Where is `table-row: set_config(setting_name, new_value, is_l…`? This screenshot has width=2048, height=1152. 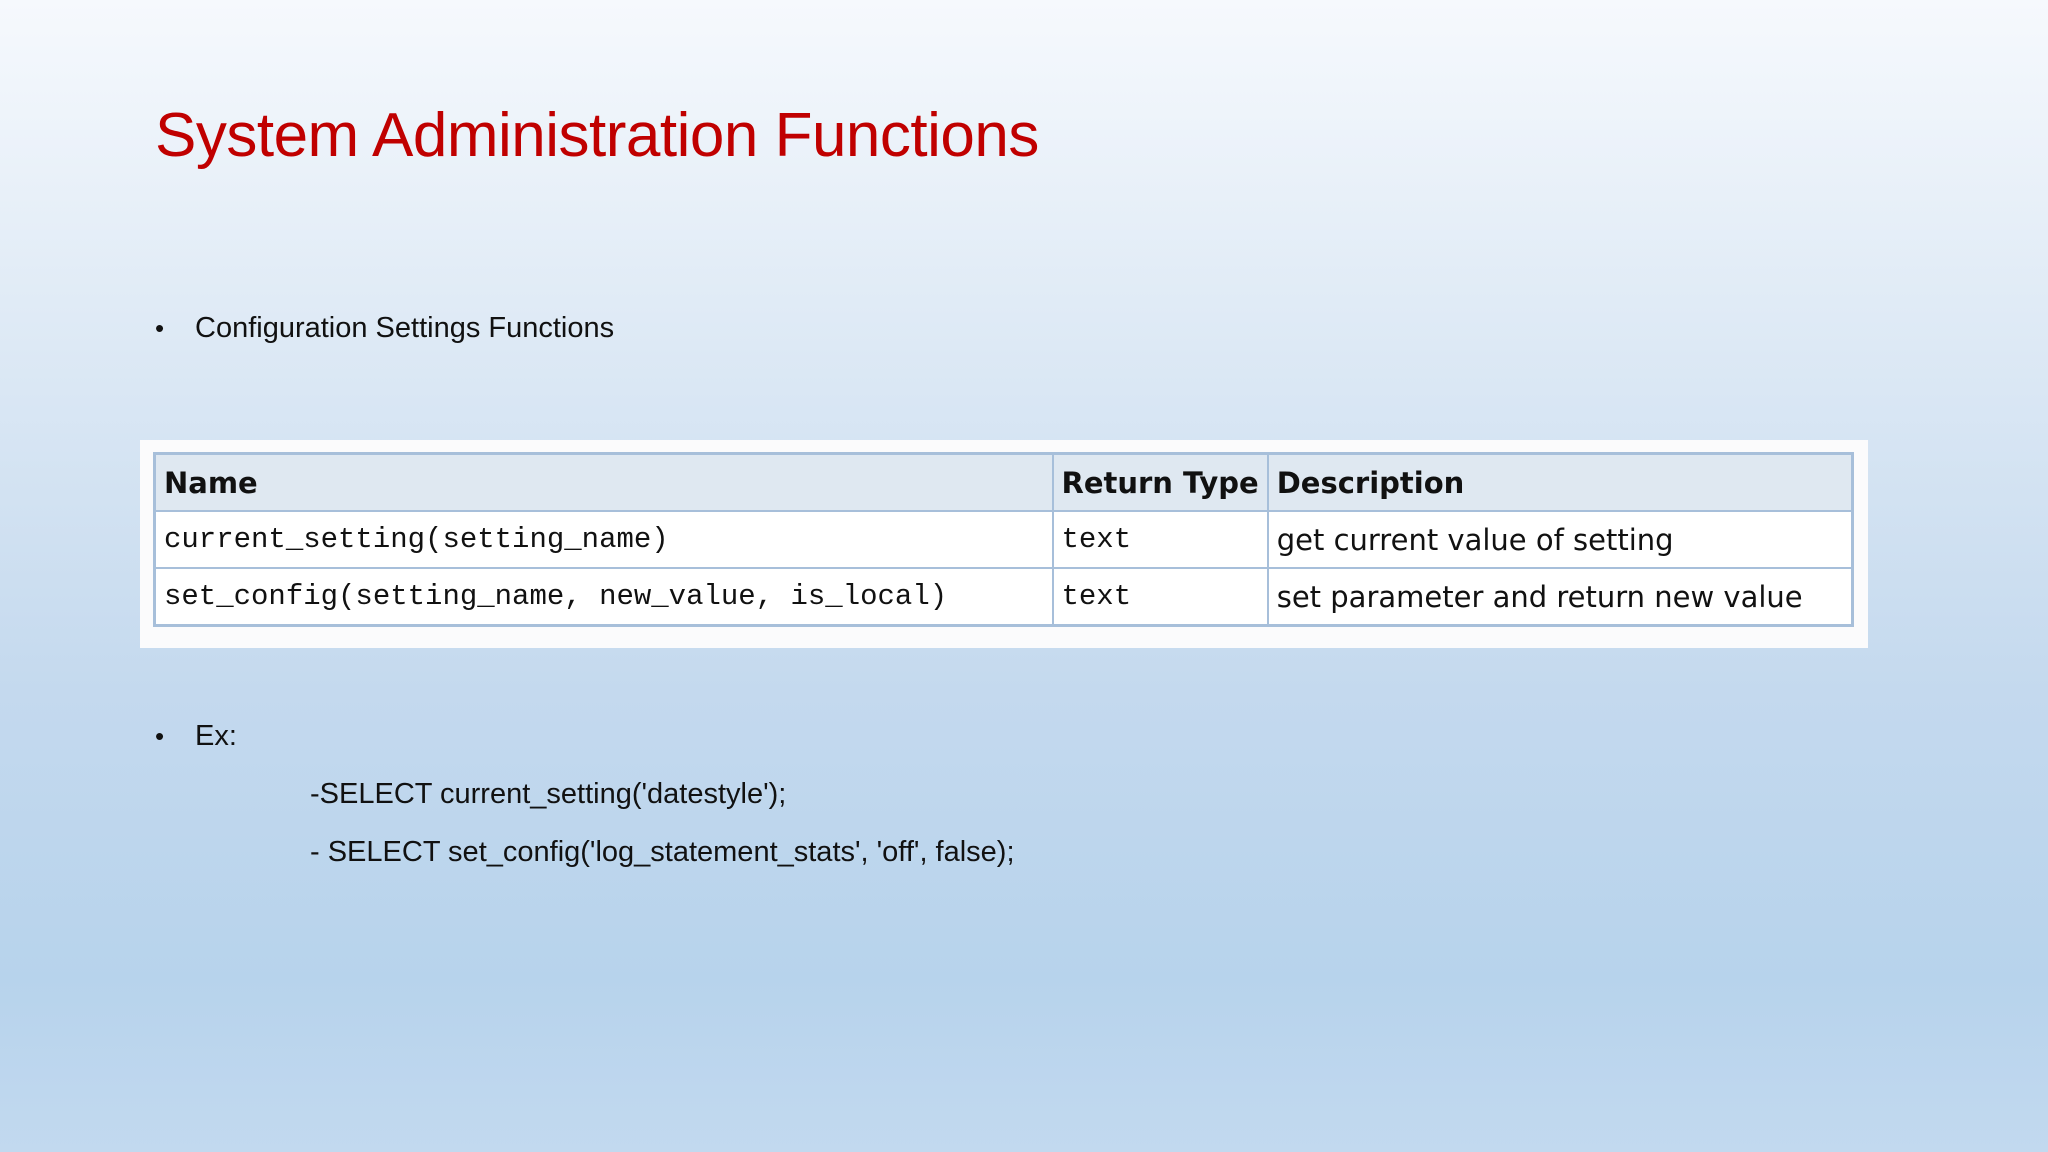 table-row: set_config(setting_name, new_value, is_l… is located at coordinates (1003, 597).